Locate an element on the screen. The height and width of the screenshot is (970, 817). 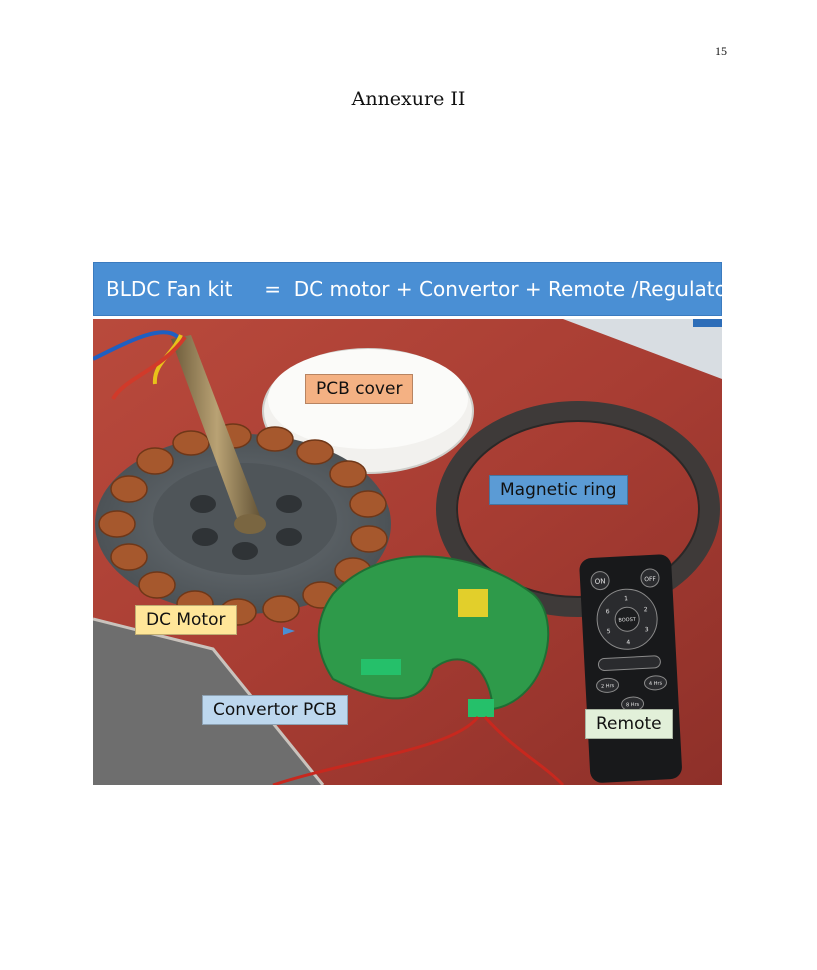
remote-speed-1: 1 is located at coordinates (626, 598).